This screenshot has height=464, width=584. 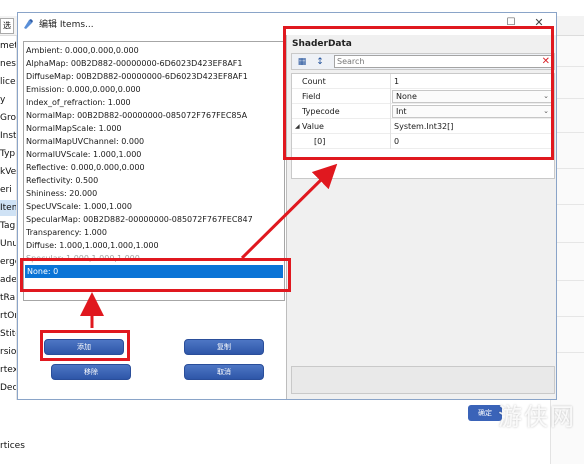 What do you see at coordinates (8, 244) in the screenshot?
I see `background-tree-item: Unu` at bounding box center [8, 244].